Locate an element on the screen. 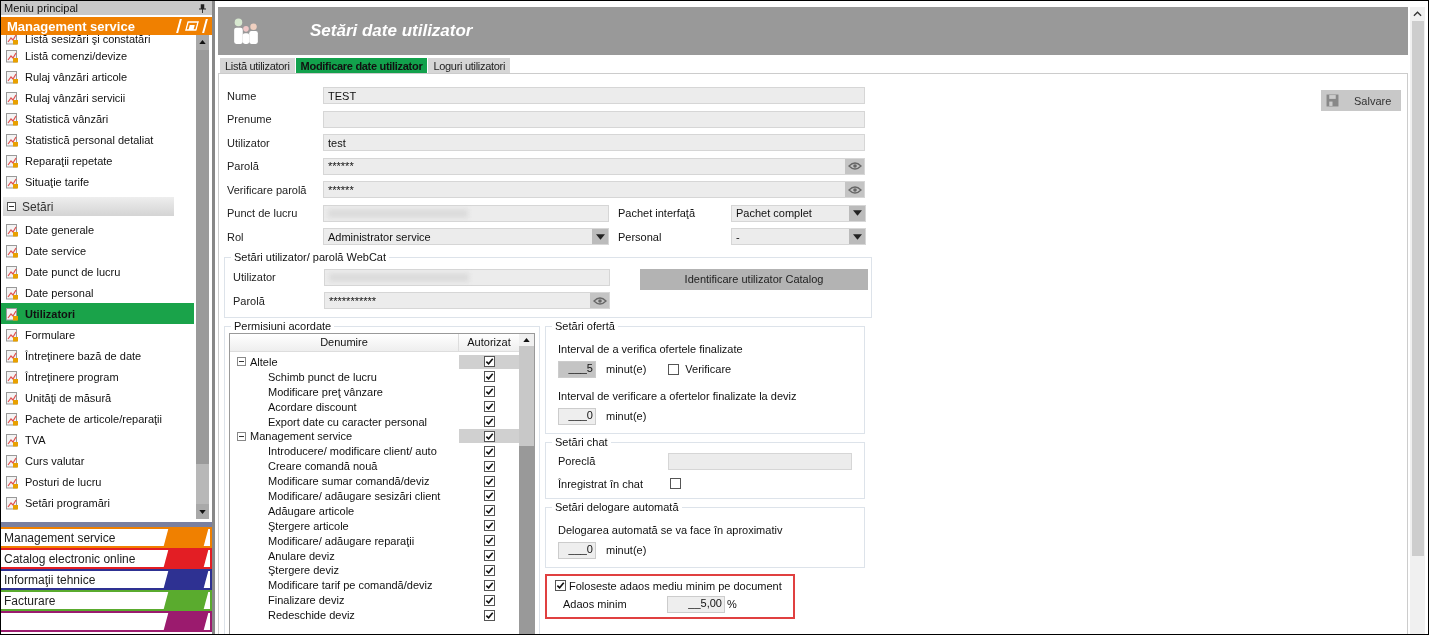  nav-section-button: Catalog electronic online is located at coordinates (106, 558).